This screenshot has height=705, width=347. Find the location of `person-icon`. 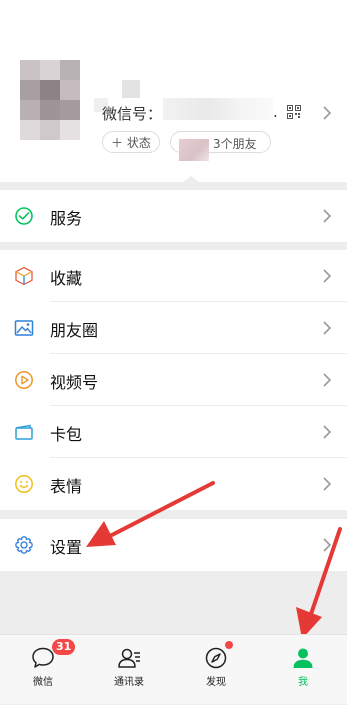

person-icon is located at coordinates (303, 658).